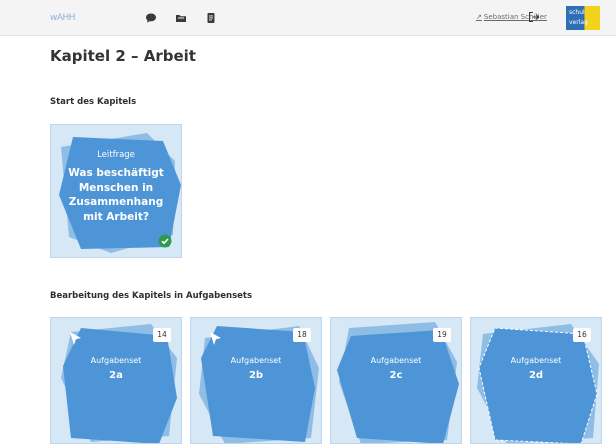 The height and width of the screenshot is (444, 616). What do you see at coordinates (479, 17) in the screenshot?
I see `external-arrow-icon: ↗` at bounding box center [479, 17].